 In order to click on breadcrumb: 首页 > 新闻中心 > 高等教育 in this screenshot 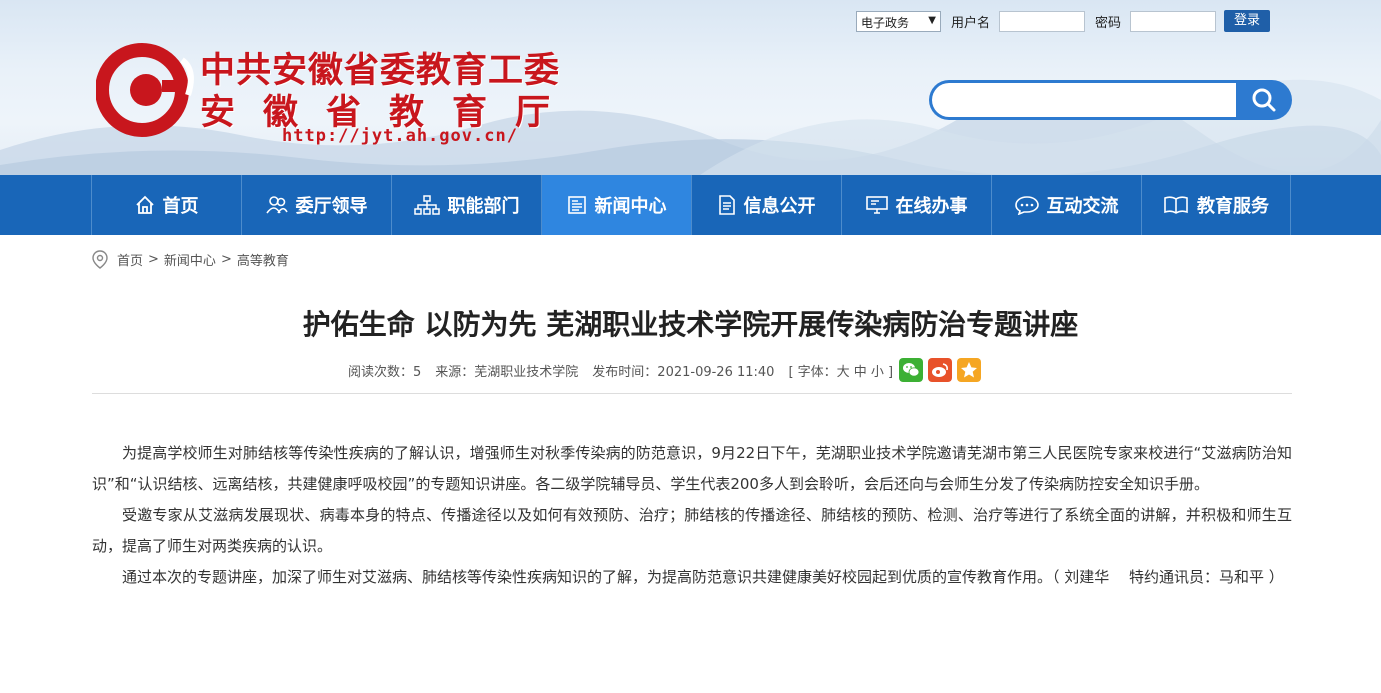, I will do `click(190, 259)`.